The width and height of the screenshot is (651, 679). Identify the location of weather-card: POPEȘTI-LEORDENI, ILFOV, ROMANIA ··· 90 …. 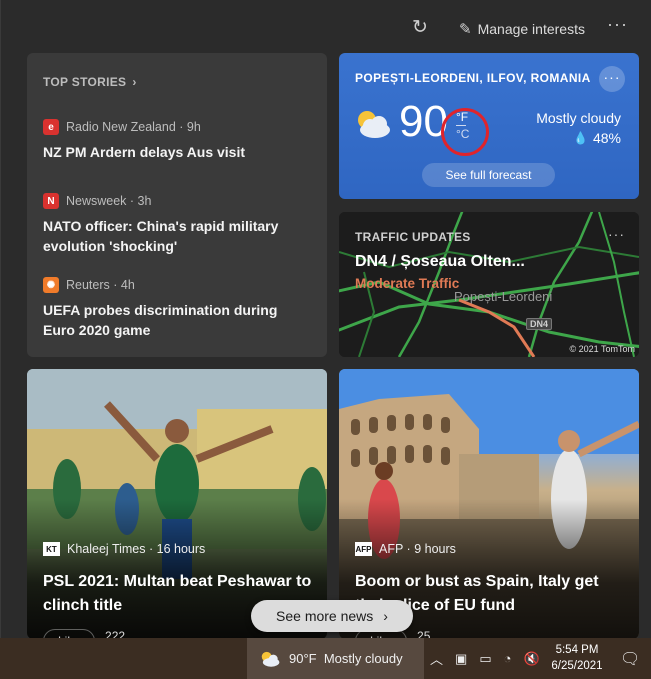
(489, 126).